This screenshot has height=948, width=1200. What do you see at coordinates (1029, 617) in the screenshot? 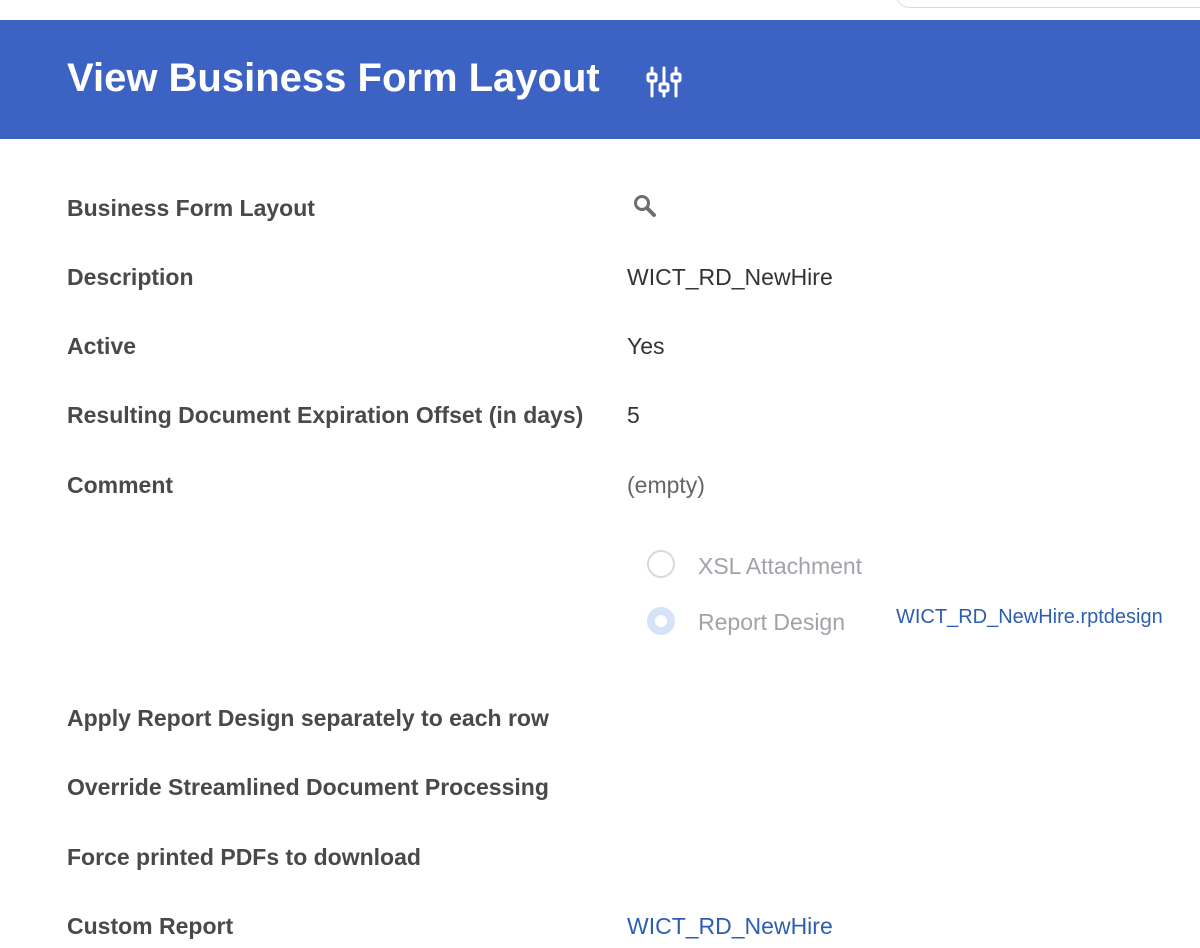
I see `report-design-file-link: WICT_RD_NewHire.rptdesign` at bounding box center [1029, 617].